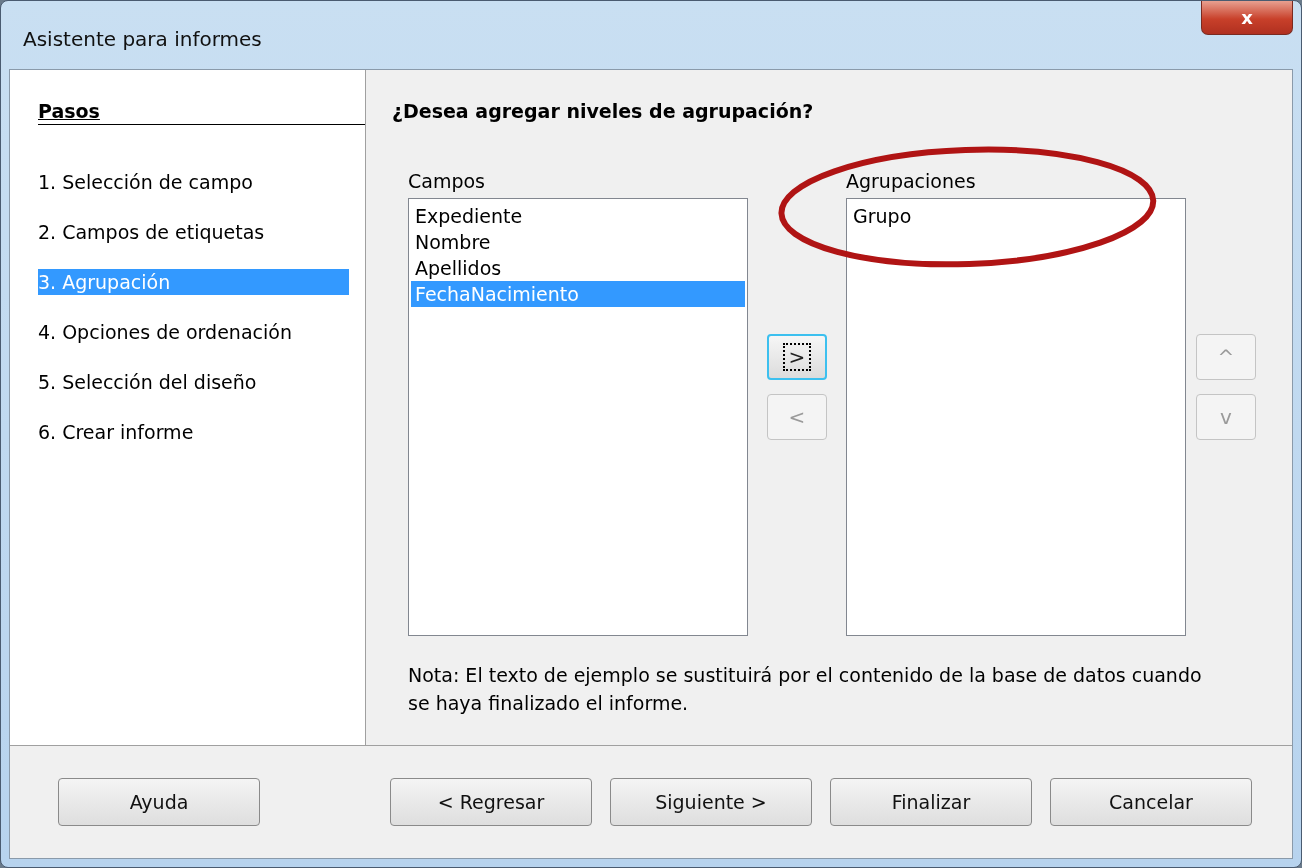 The height and width of the screenshot is (868, 1302). I want to click on dialog-button: Cancelar, so click(1151, 802).